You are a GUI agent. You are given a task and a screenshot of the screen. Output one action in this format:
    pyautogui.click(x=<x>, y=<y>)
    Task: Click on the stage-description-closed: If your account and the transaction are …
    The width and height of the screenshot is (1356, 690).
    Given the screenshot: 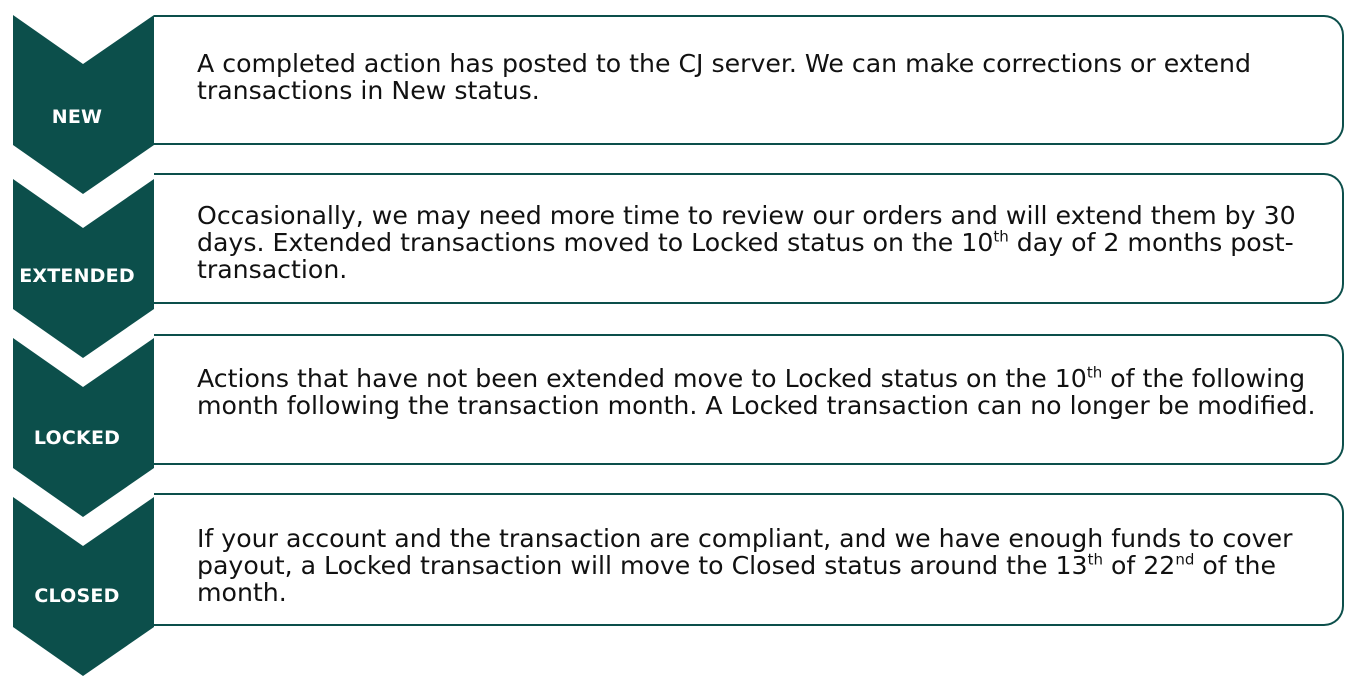 What is the action you would take?
    pyautogui.click(x=745, y=565)
    